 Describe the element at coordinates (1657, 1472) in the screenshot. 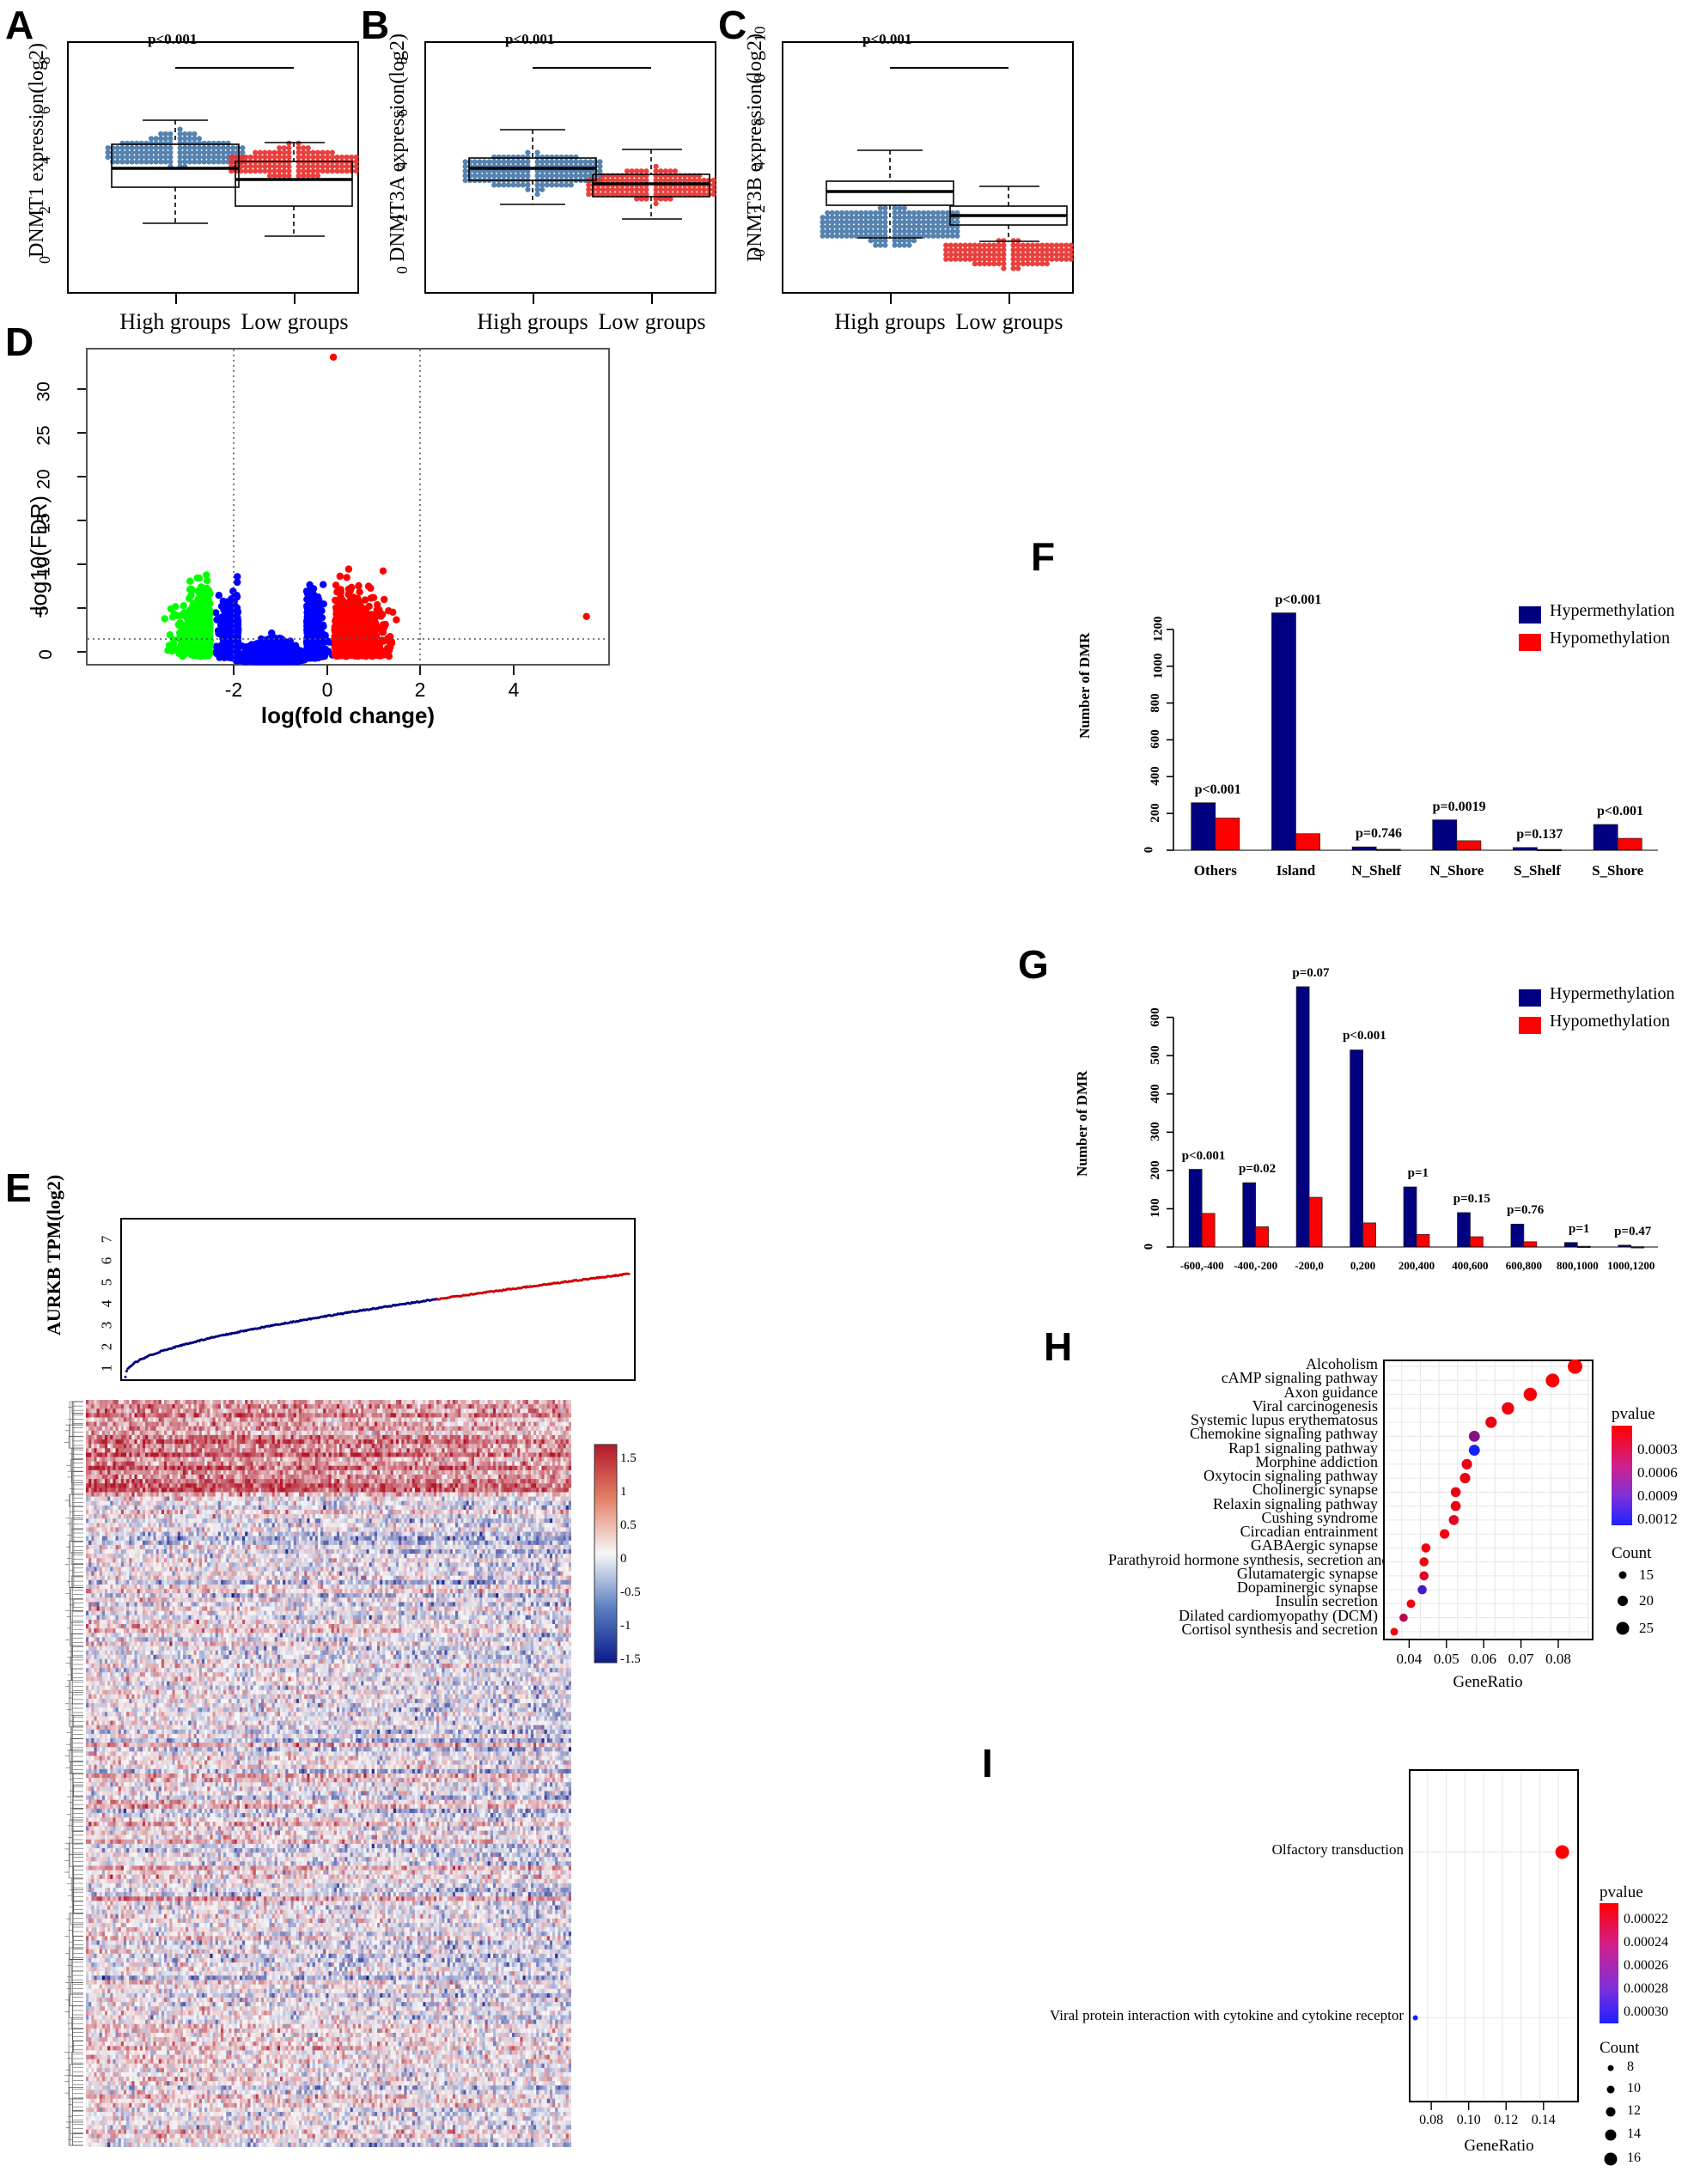

I see `panel-h-pvalue-tick-2: 0.0006` at that location.